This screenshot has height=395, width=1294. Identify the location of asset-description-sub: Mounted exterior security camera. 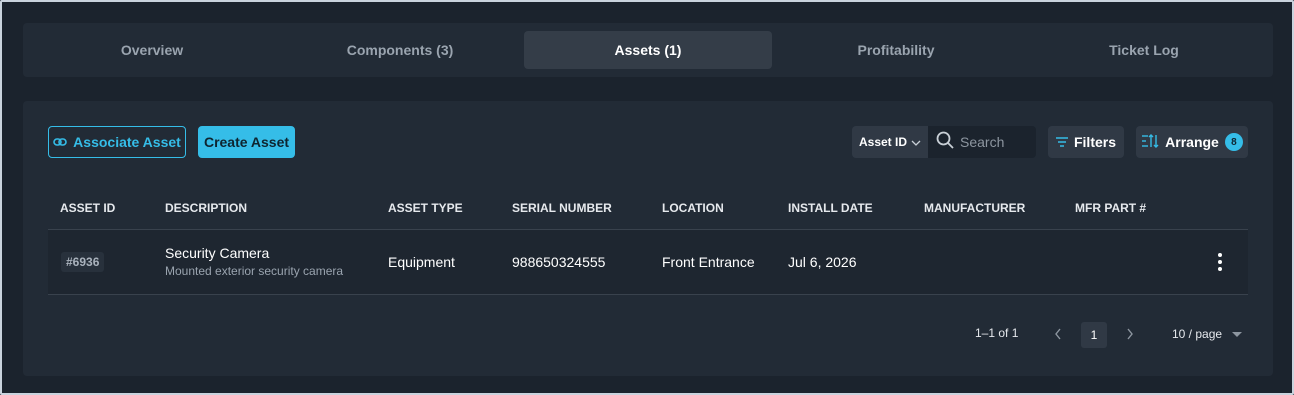
(254, 271).